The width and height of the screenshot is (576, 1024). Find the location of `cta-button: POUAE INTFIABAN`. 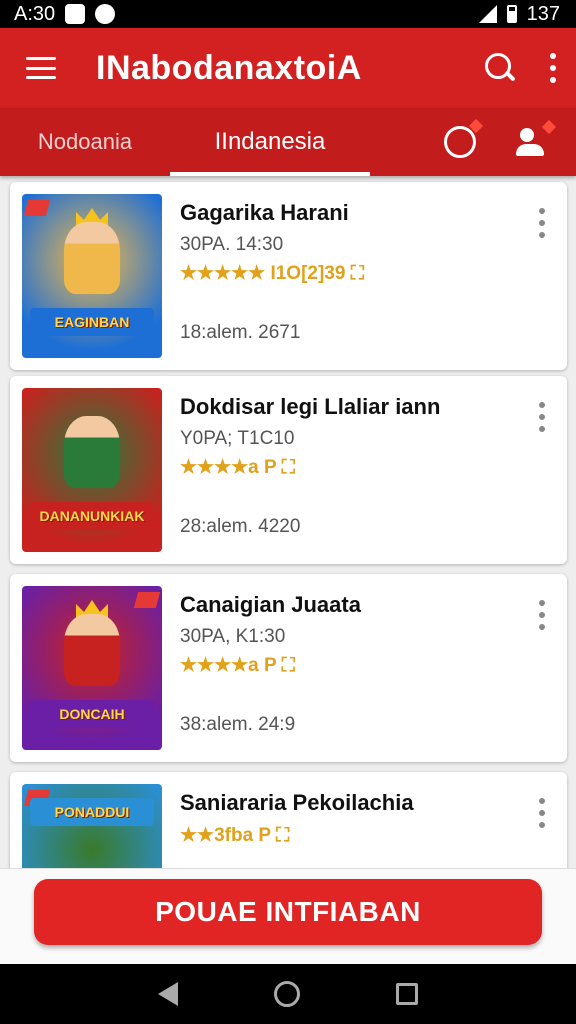

cta-button: POUAE INTFIABAN is located at coordinates (288, 912).